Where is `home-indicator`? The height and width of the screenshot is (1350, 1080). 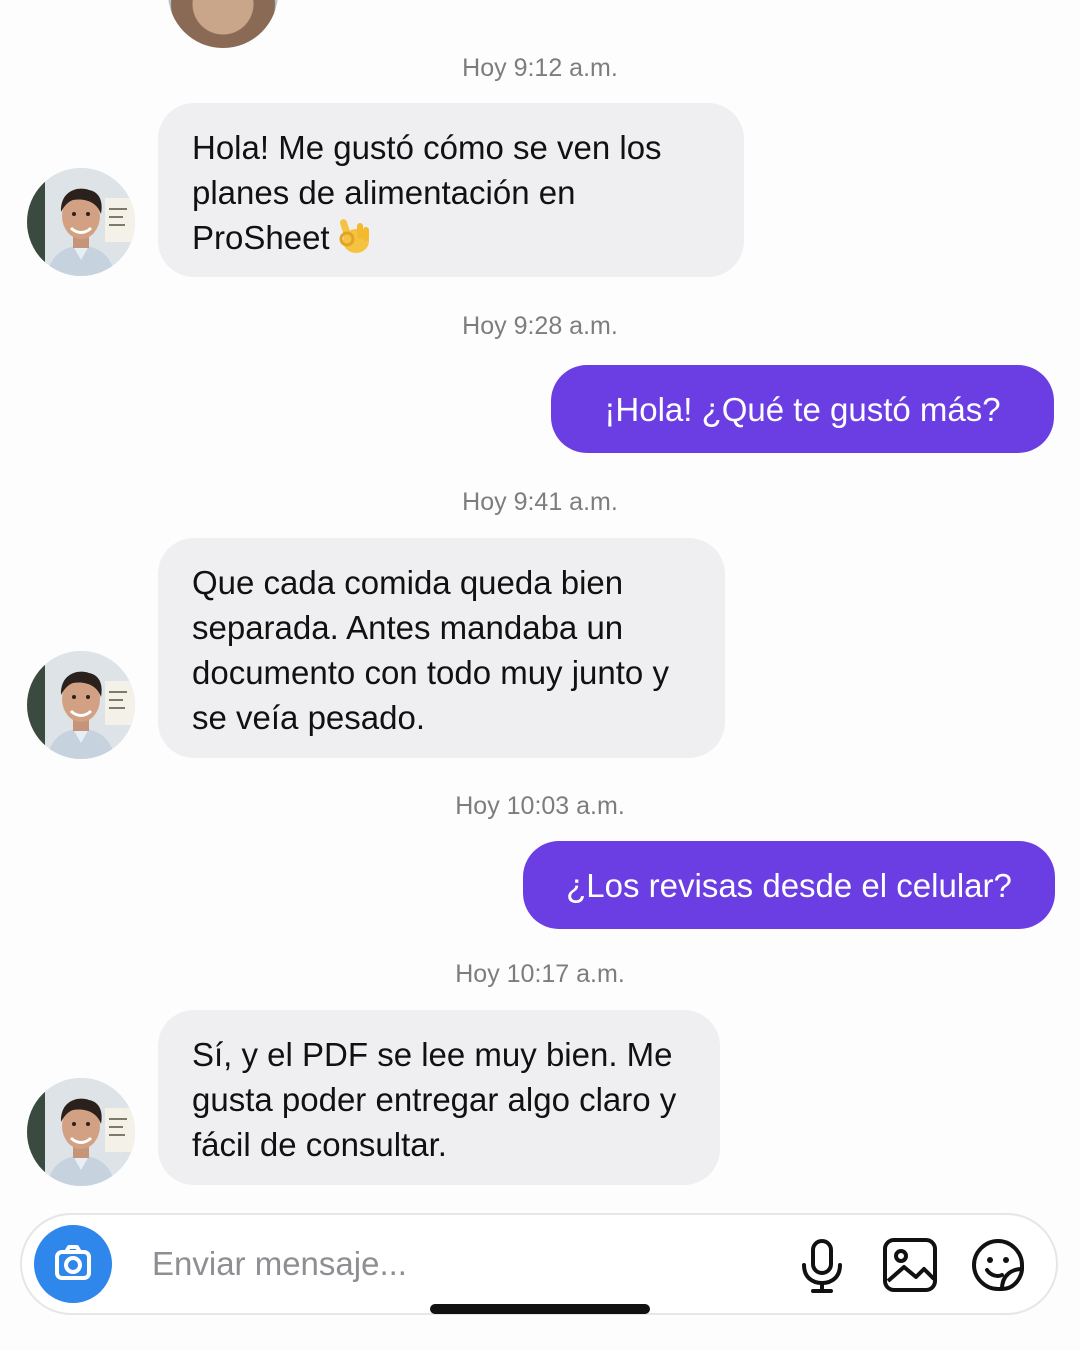
home-indicator is located at coordinates (540, 1309).